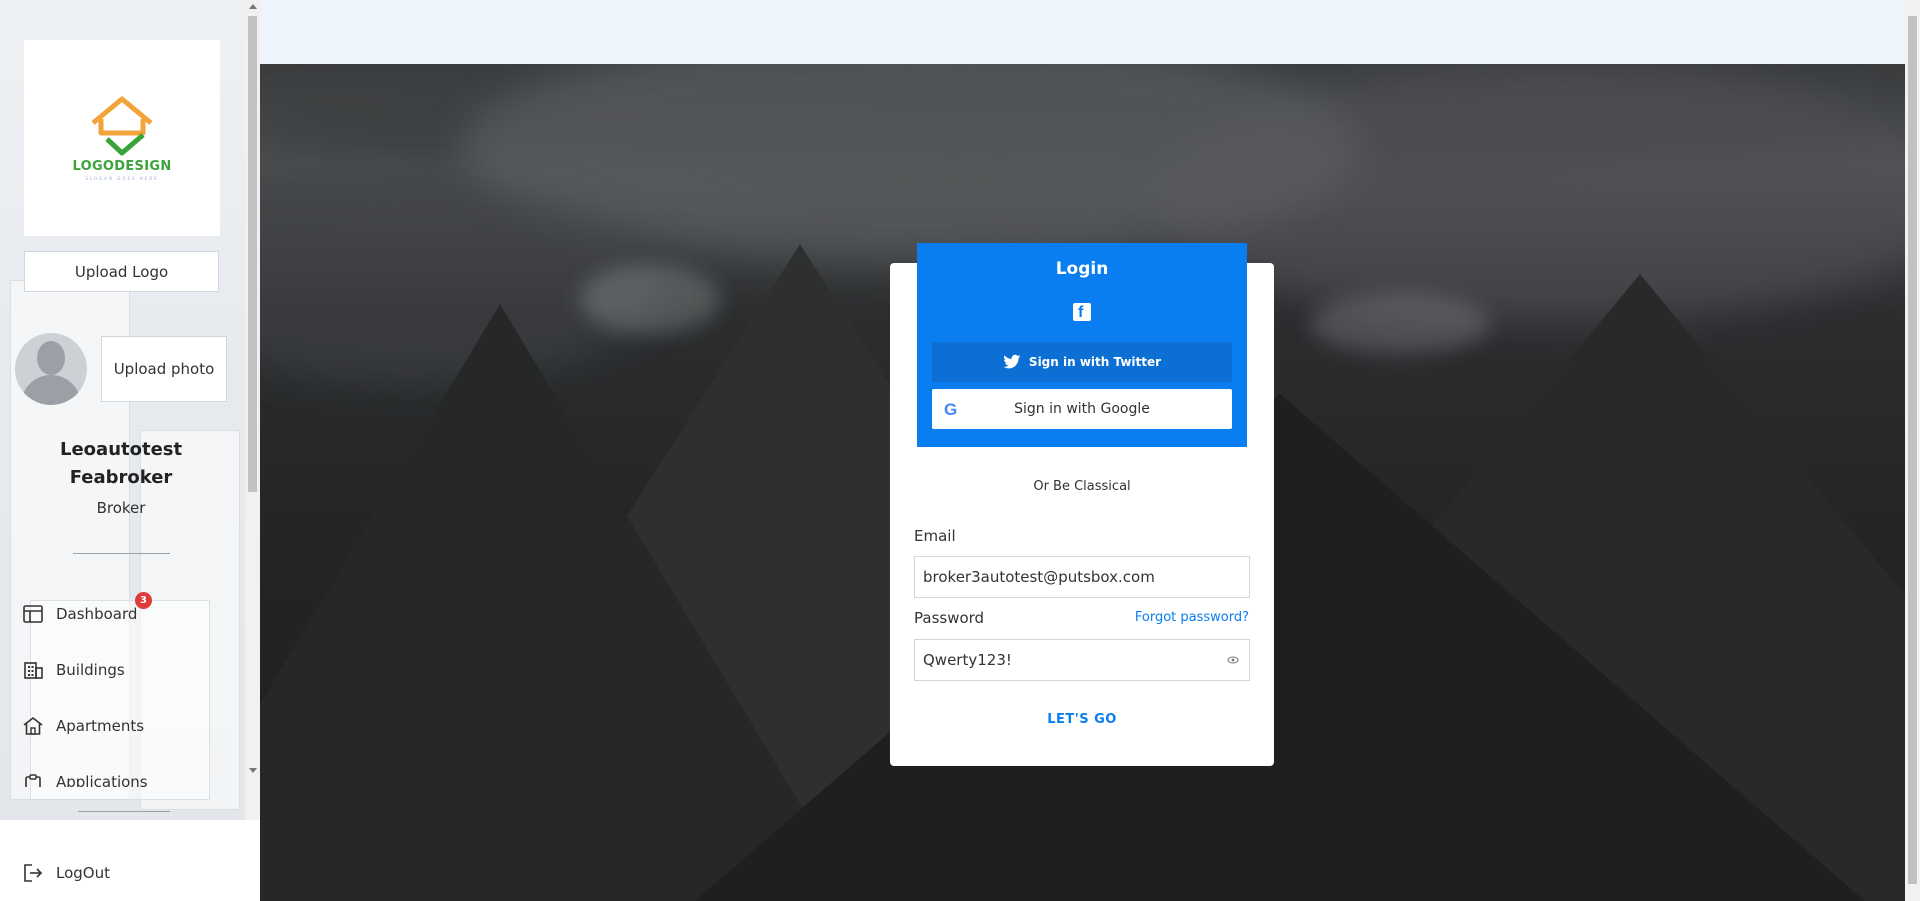 This screenshot has width=1920, height=901. Describe the element at coordinates (83, 873) in the screenshot. I see `logout-label: LogOut` at that location.